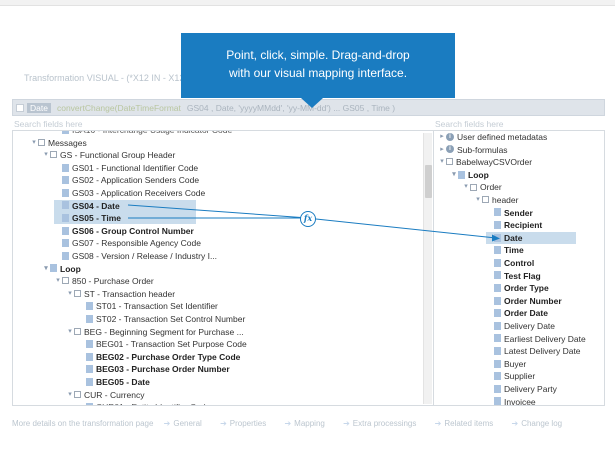  Describe the element at coordinates (510, 376) in the screenshot. I see `target-row: Supplier` at that location.